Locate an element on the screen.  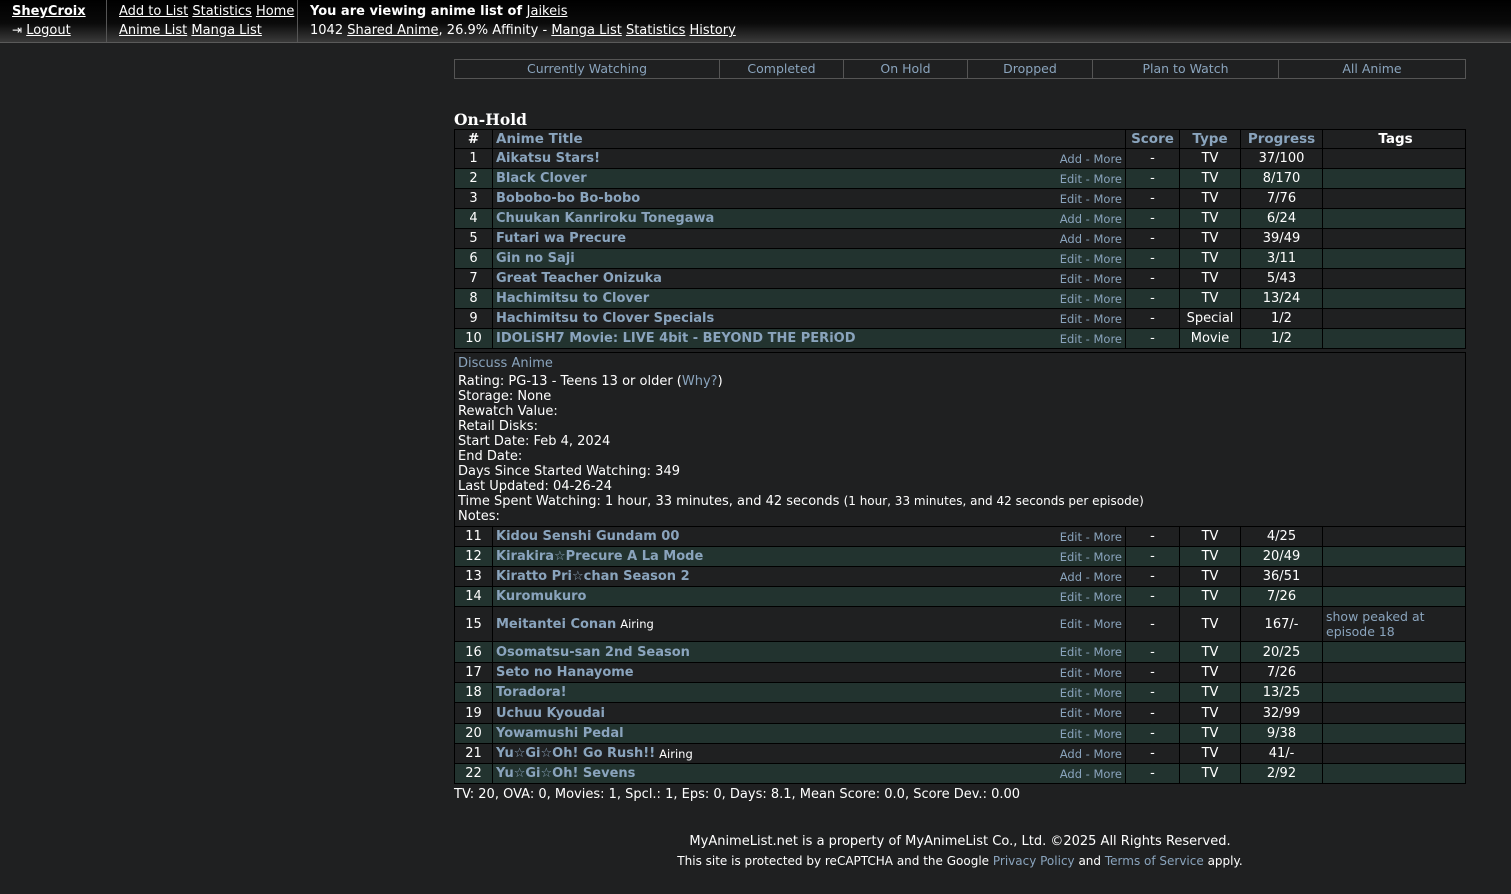
owner-statistics-link: Statistics is located at coordinates (655, 30).